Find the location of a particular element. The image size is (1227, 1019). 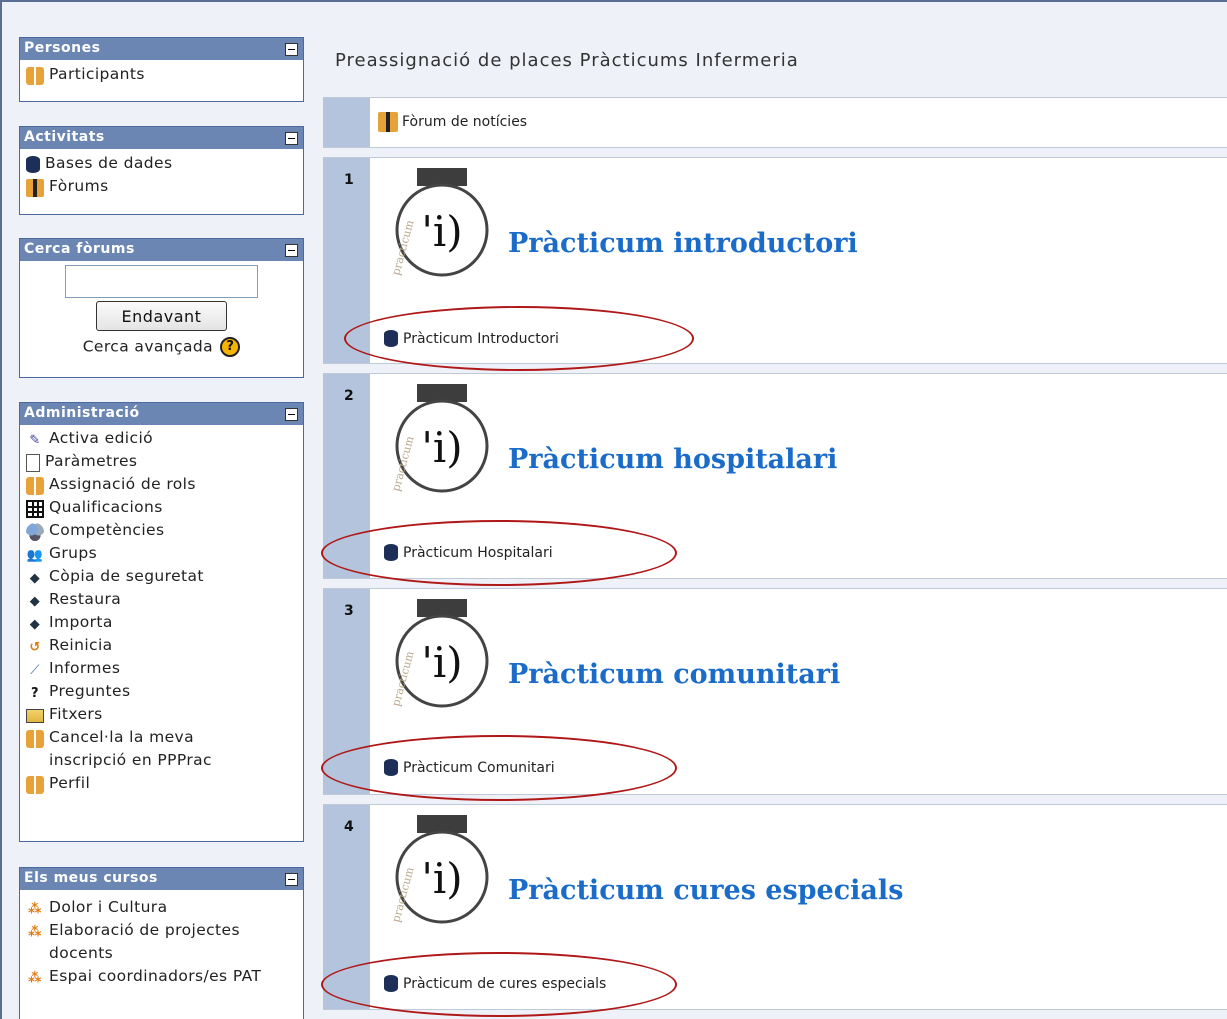

import-icon: ◆ is located at coordinates (35, 624).